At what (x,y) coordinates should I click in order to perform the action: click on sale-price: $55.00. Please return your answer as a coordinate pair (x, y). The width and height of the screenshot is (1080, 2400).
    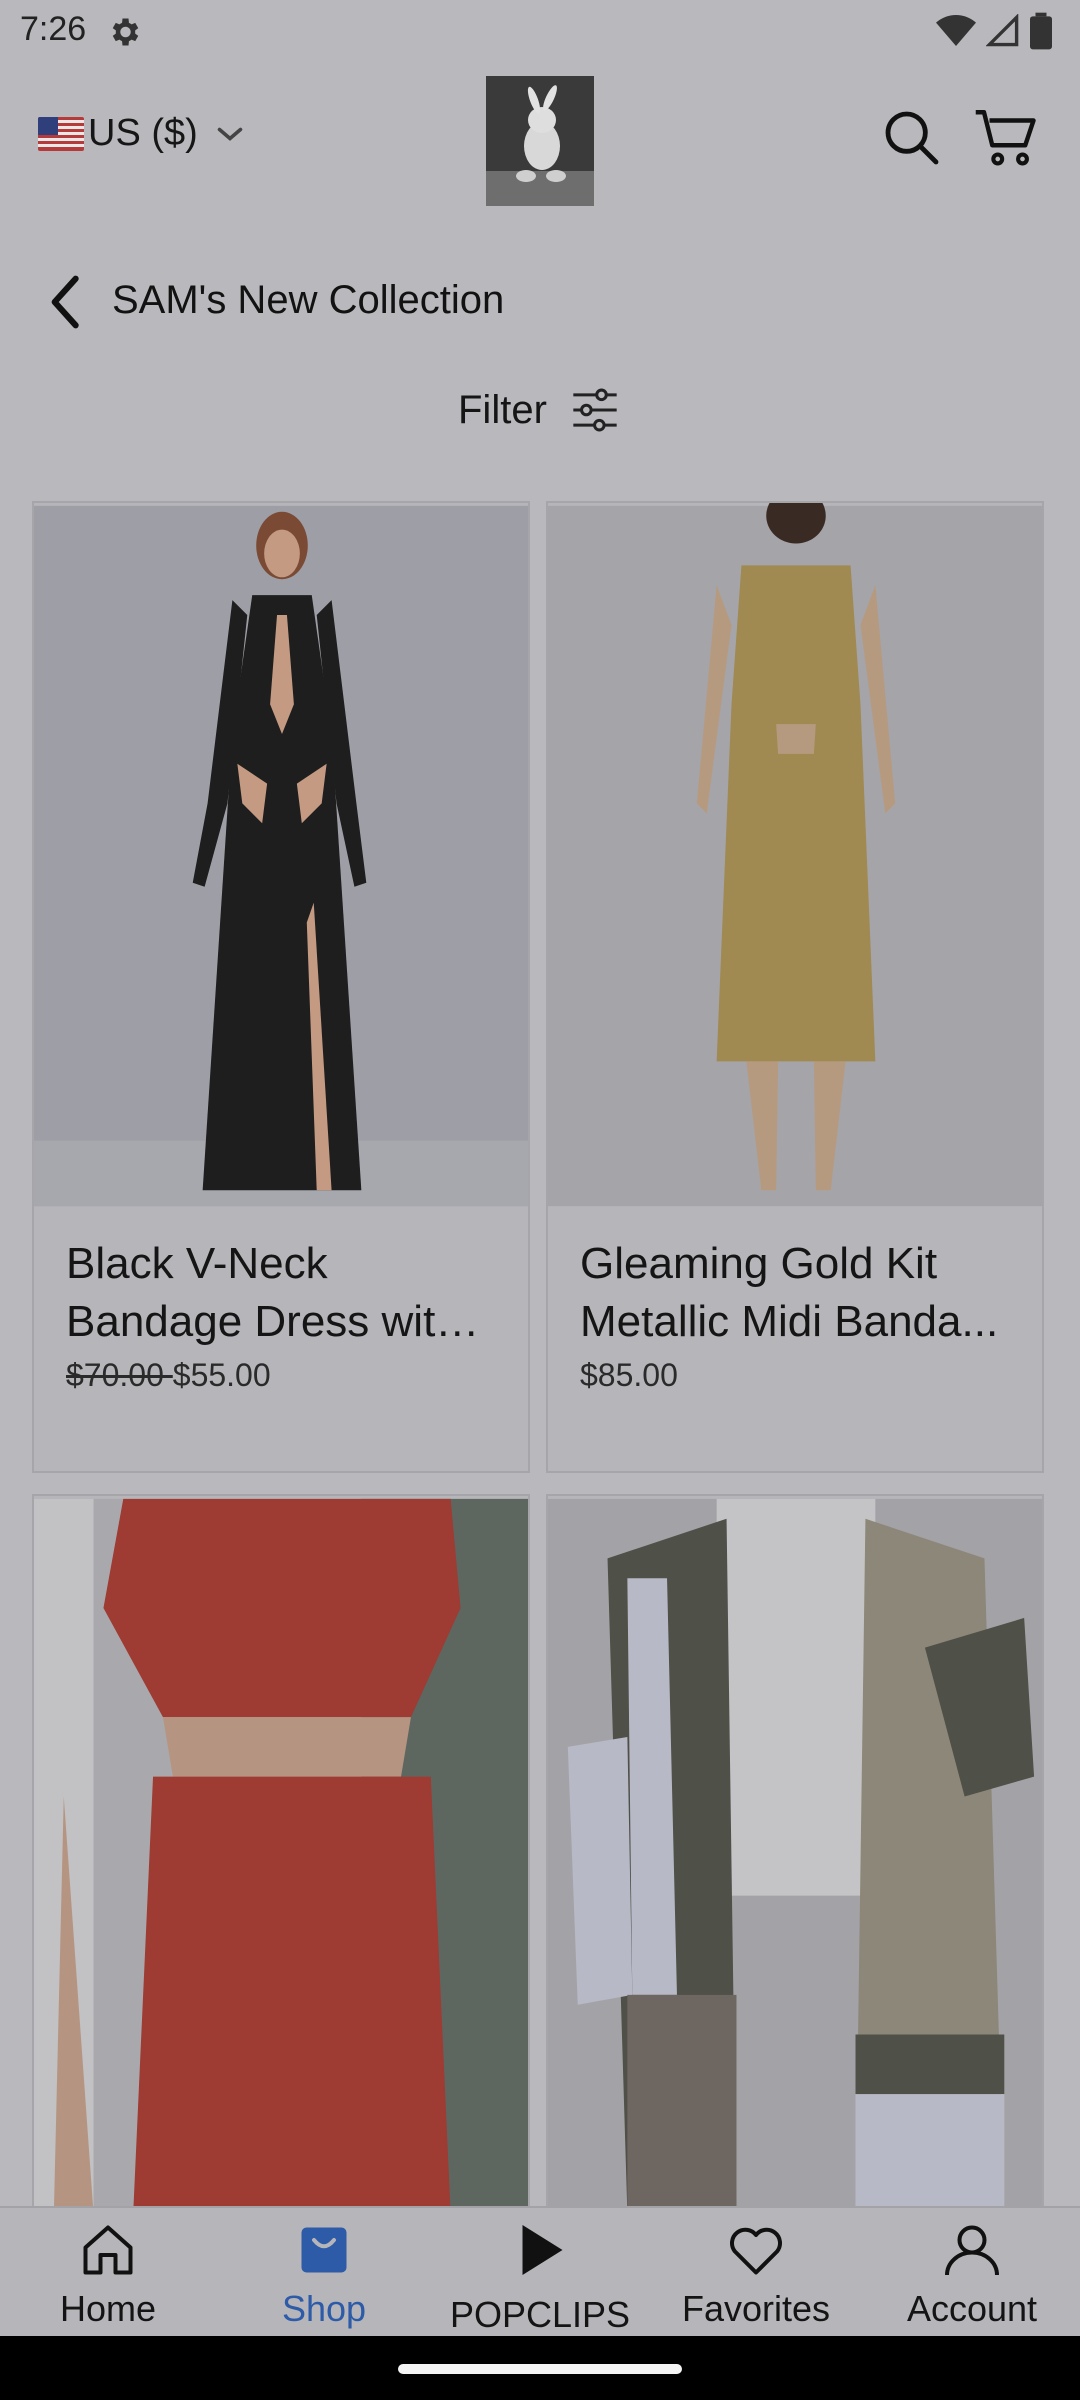
    Looking at the image, I should click on (221, 1375).